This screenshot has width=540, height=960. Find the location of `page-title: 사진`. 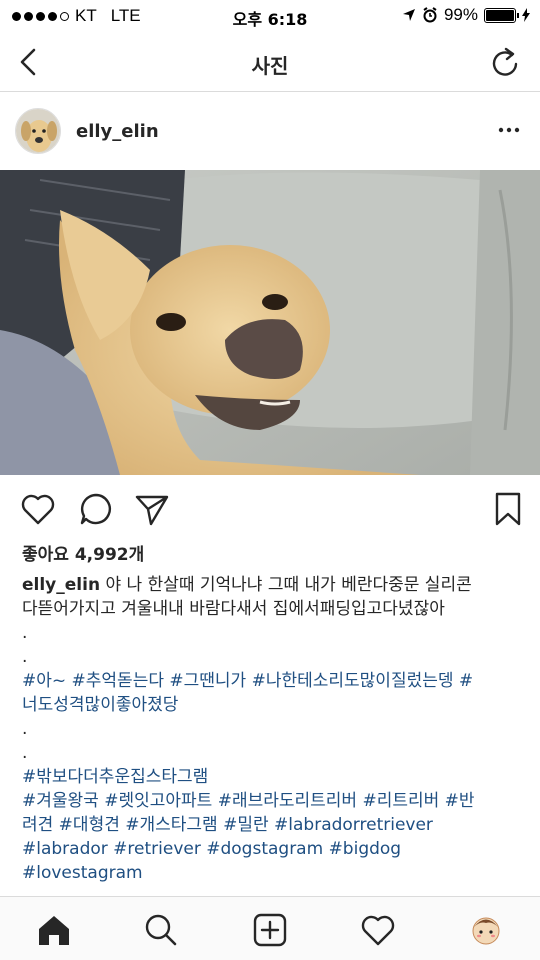

page-title: 사진 is located at coordinates (270, 66).